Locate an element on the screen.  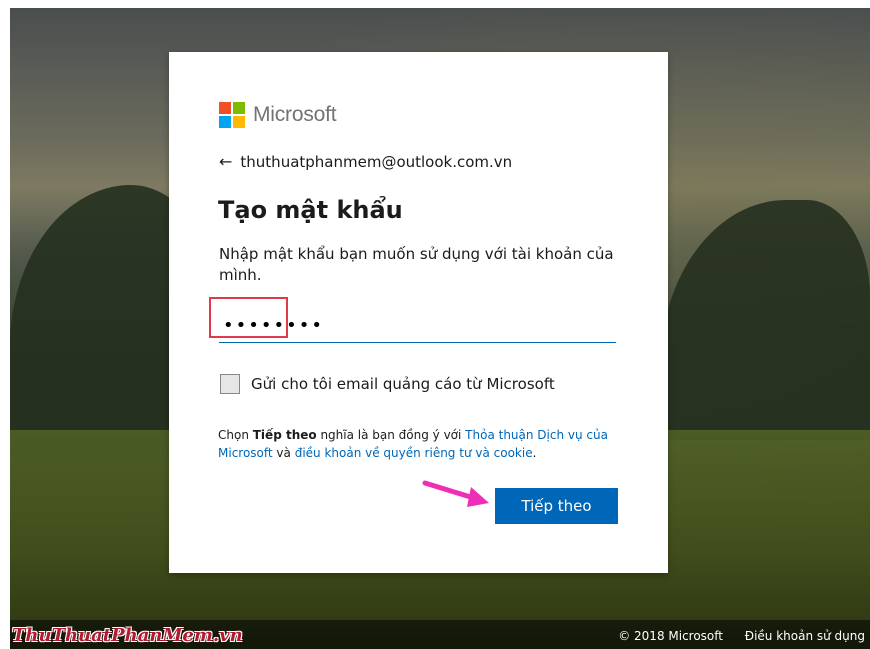
footer-copyright: © 2018 Microsoft is located at coordinates (670, 636).